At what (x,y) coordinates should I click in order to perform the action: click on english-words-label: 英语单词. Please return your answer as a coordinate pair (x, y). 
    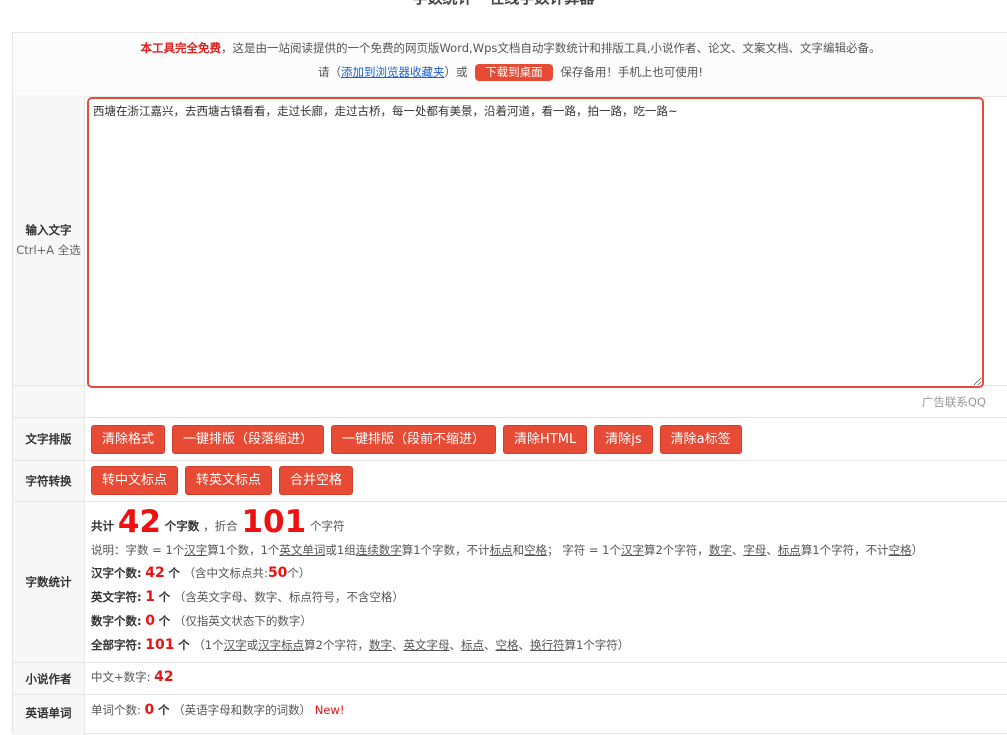
    Looking at the image, I should click on (49, 715).